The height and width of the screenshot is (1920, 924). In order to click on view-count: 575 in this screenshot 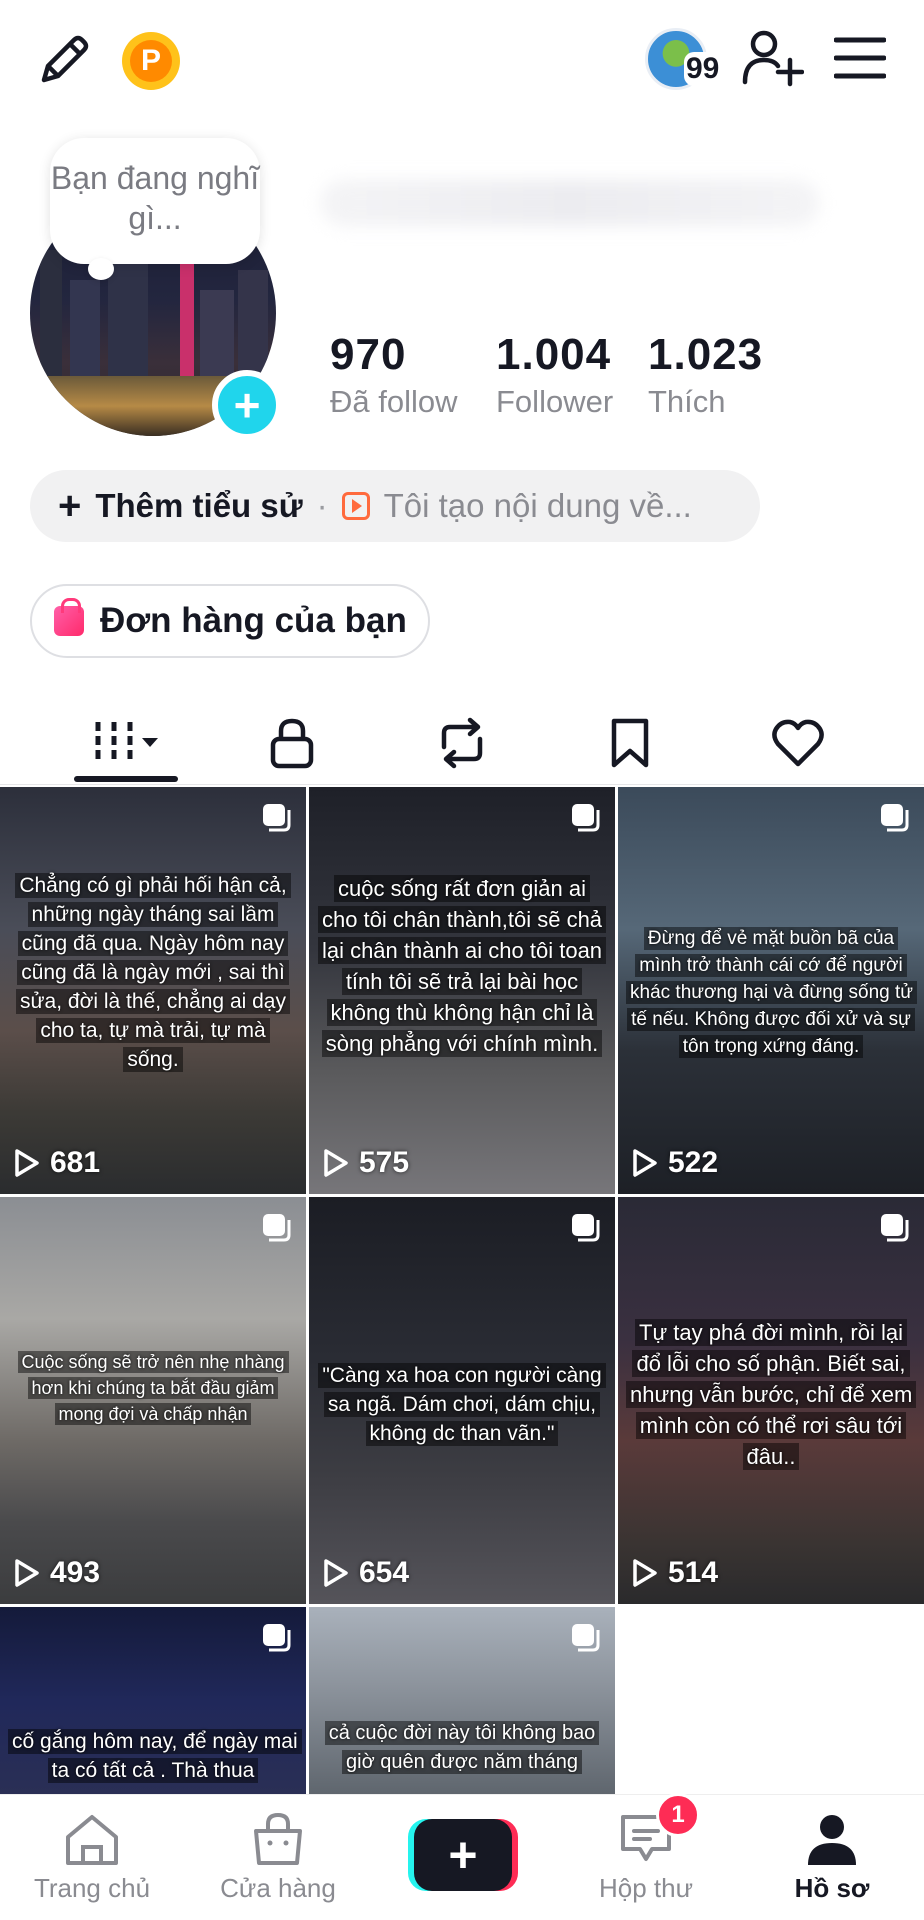, I will do `click(384, 1162)`.